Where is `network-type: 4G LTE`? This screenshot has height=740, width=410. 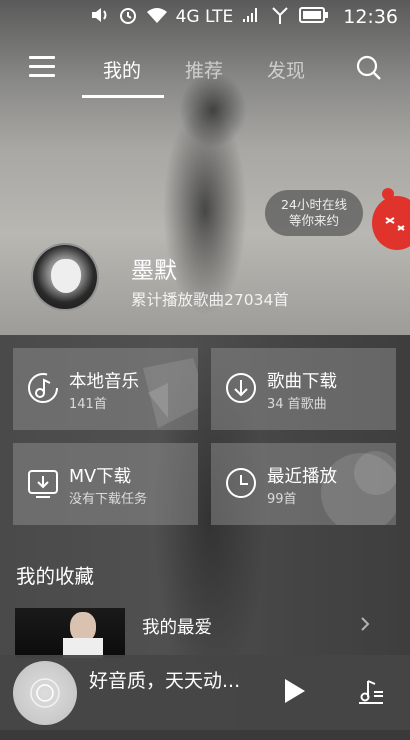
network-type: 4G LTE is located at coordinates (204, 17).